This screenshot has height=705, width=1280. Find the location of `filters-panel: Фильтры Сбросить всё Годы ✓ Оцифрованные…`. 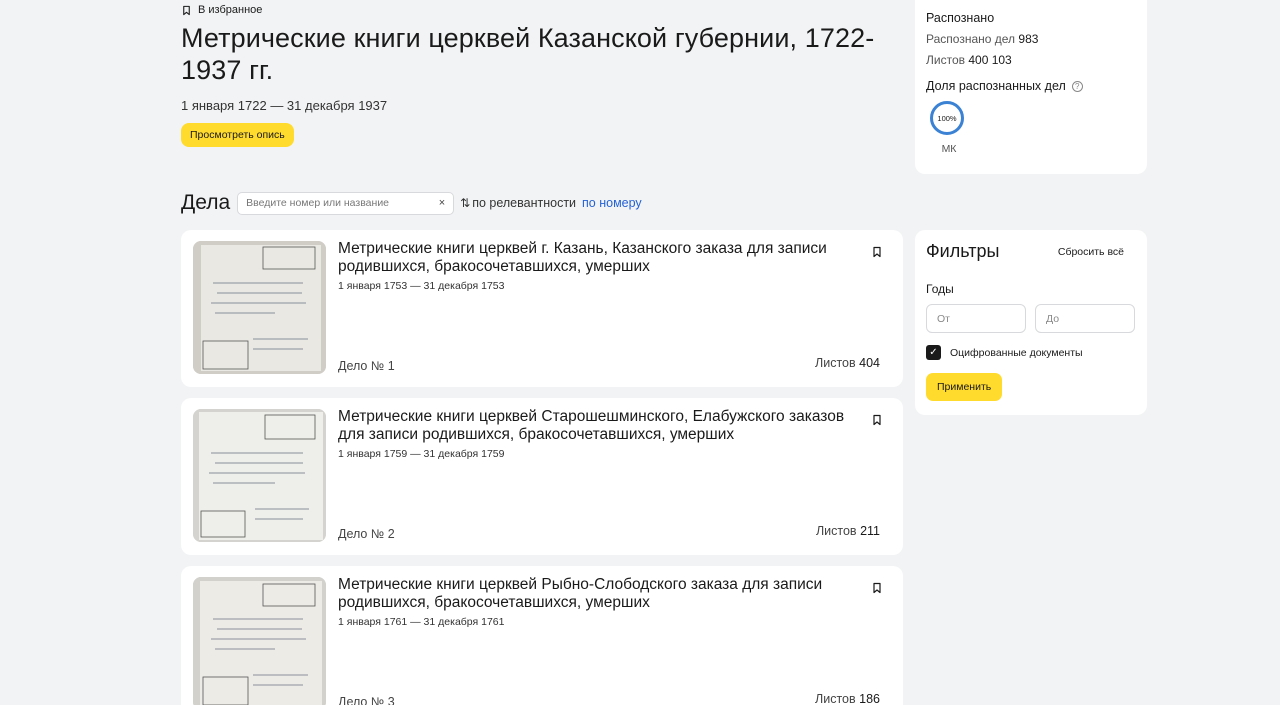

filters-panel: Фильтры Сбросить всё Годы ✓ Оцифрованные… is located at coordinates (1031, 322).